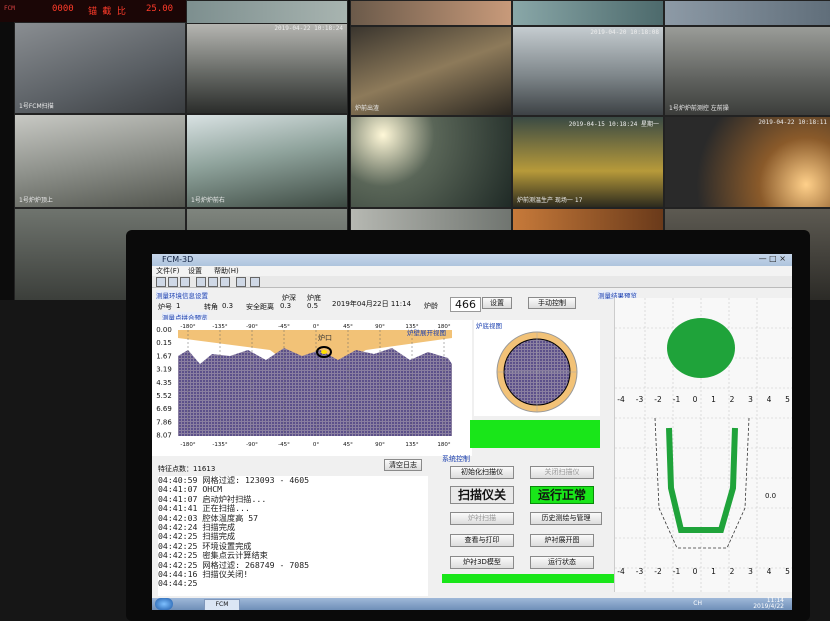  Describe the element at coordinates (562, 472) in the screenshot. I see `close-scanner-button: 关闭扫描仪` at that location.